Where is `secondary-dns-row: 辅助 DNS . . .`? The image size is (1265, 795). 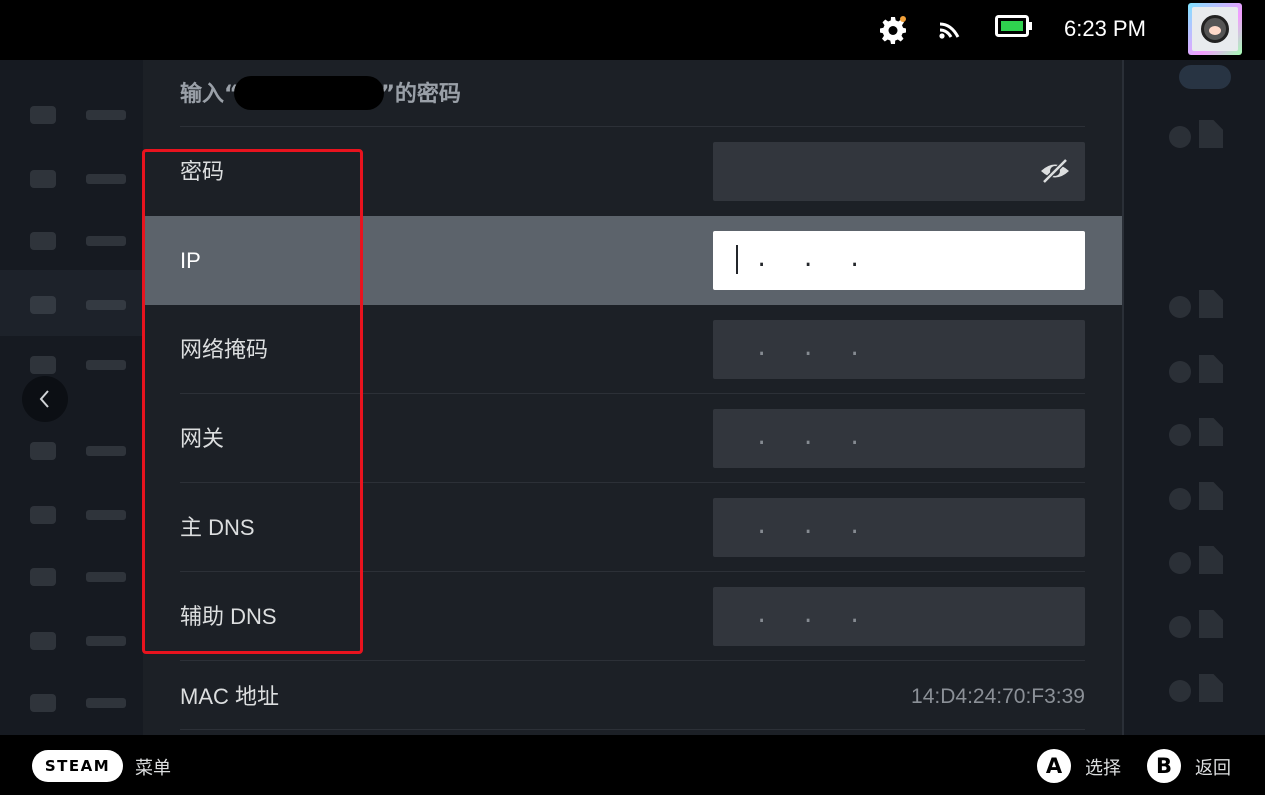
secondary-dns-row: 辅助 DNS . . . is located at coordinates (632, 616).